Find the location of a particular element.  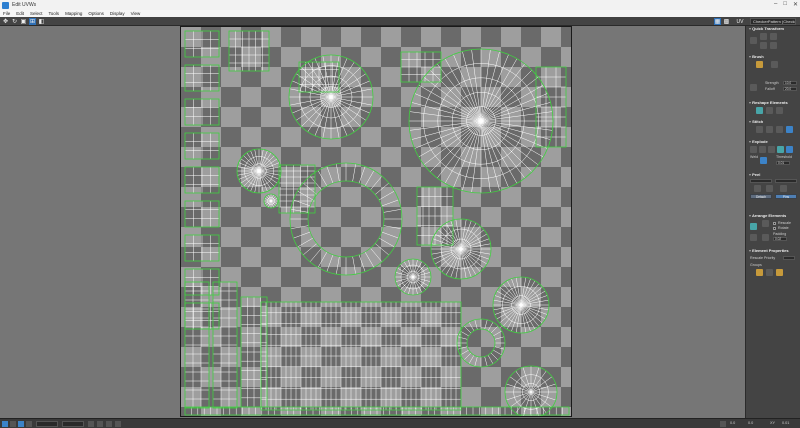

menu-mapping: Mapping is located at coordinates (73, 13).